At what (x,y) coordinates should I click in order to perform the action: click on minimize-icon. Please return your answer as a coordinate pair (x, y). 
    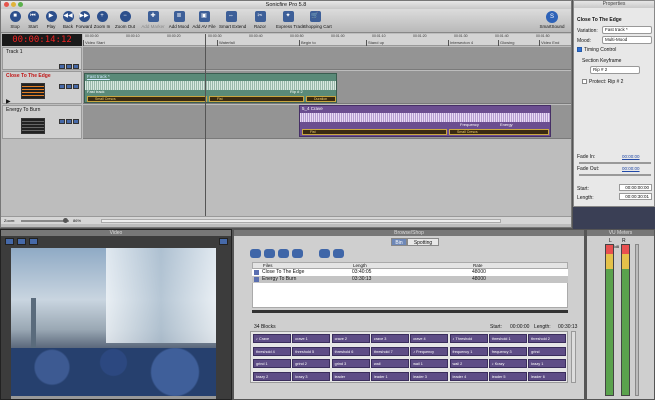
    Looking at the image, I should click on (13, 4).